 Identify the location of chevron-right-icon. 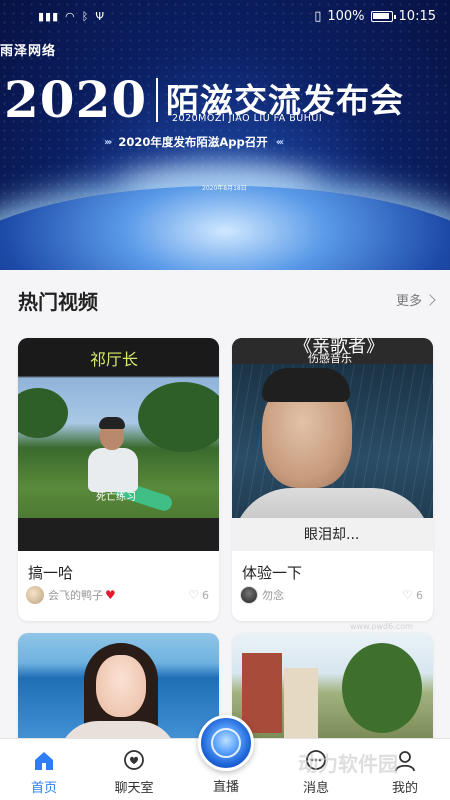
(430, 299).